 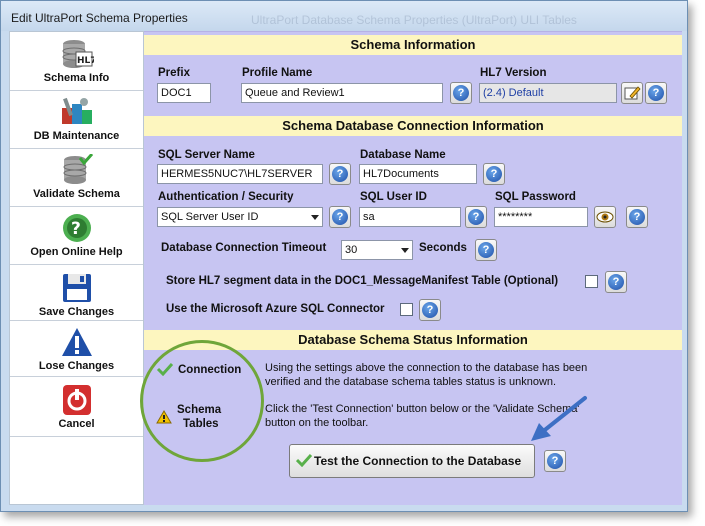 What do you see at coordinates (406, 309) in the screenshot?
I see `azure-connector-checkbox` at bounding box center [406, 309].